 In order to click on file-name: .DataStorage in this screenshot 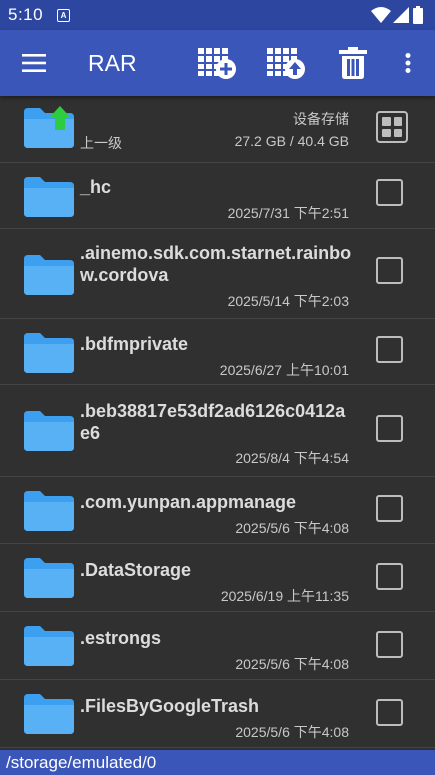, I will do `click(136, 570)`.